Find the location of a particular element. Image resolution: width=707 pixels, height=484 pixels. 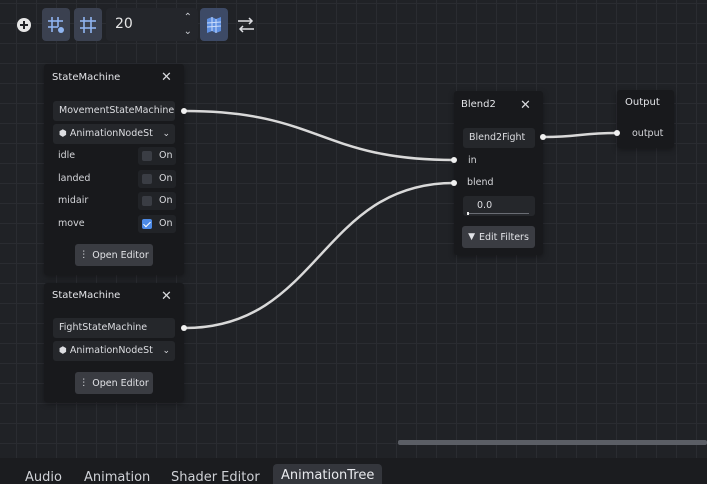

edit-filters-button: ▼ Edit Filters is located at coordinates (498, 237).